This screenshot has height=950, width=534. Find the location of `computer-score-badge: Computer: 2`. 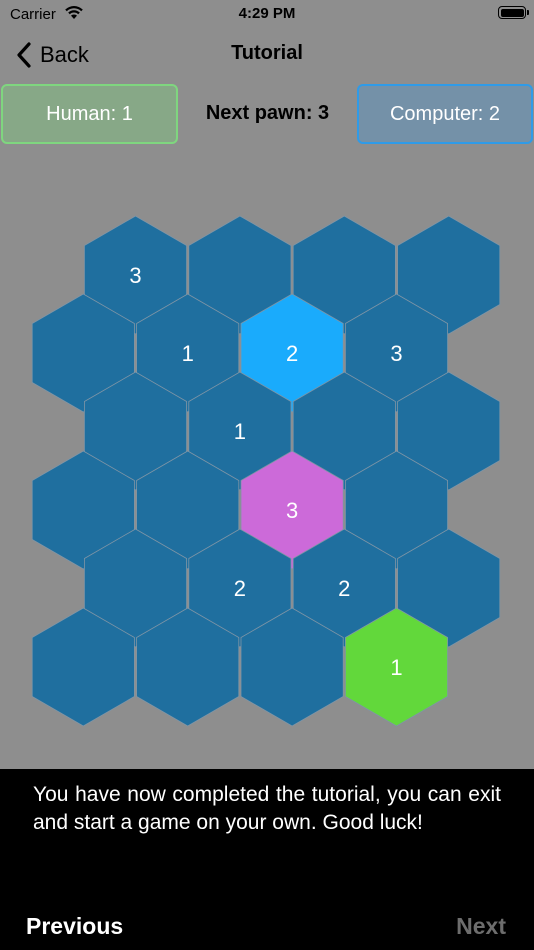

computer-score-badge: Computer: 2 is located at coordinates (445, 114).